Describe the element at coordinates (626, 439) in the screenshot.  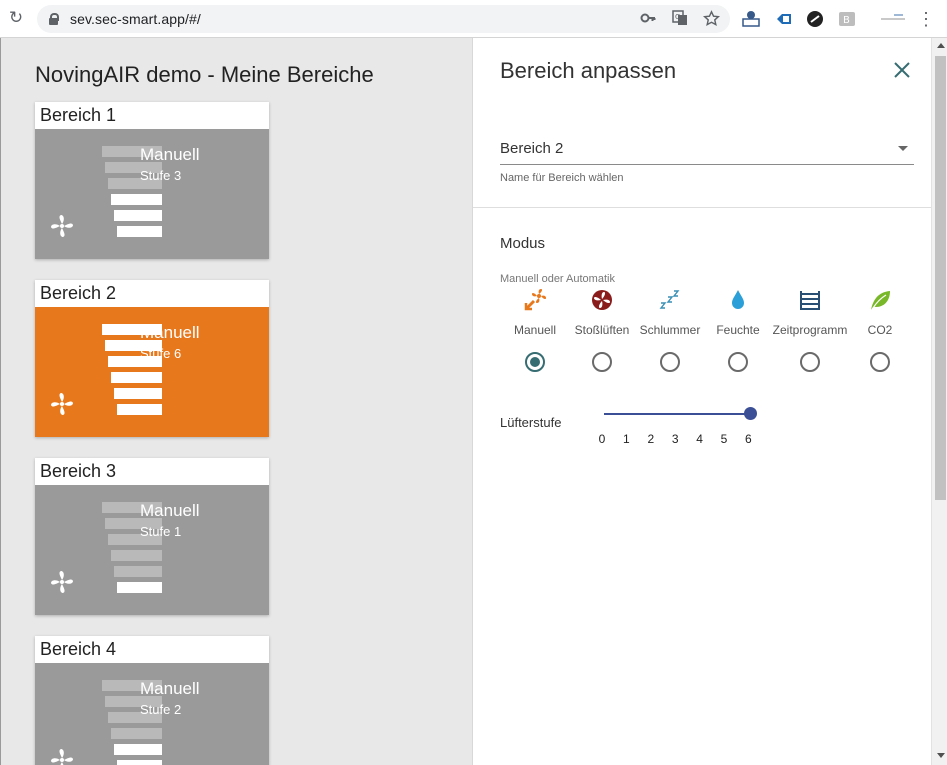
I see `fan-level-tick: 1` at that location.